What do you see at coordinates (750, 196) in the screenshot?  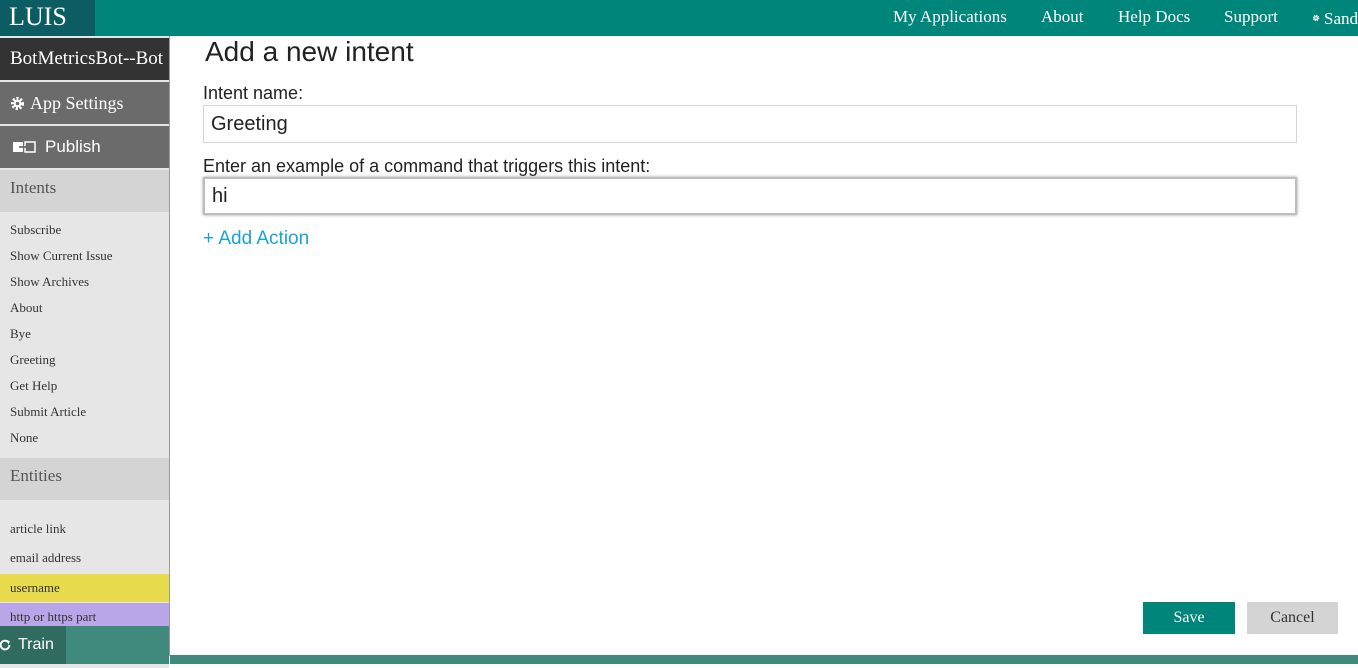 I see `example-utterance-input` at bounding box center [750, 196].